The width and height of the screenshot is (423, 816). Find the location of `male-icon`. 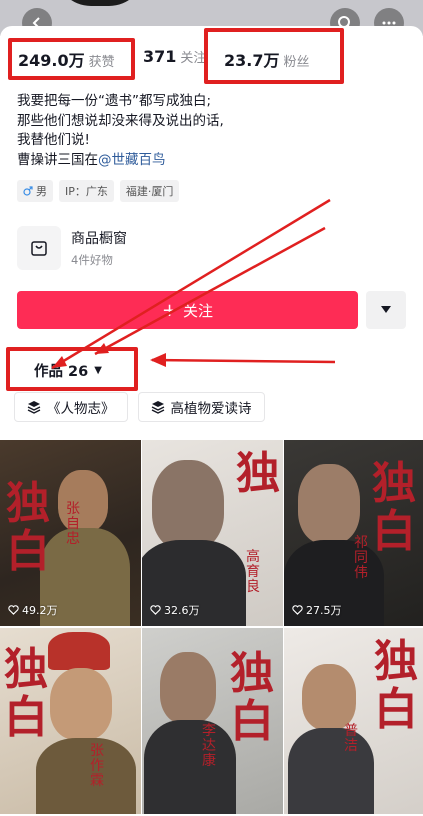

male-icon is located at coordinates (28, 191).